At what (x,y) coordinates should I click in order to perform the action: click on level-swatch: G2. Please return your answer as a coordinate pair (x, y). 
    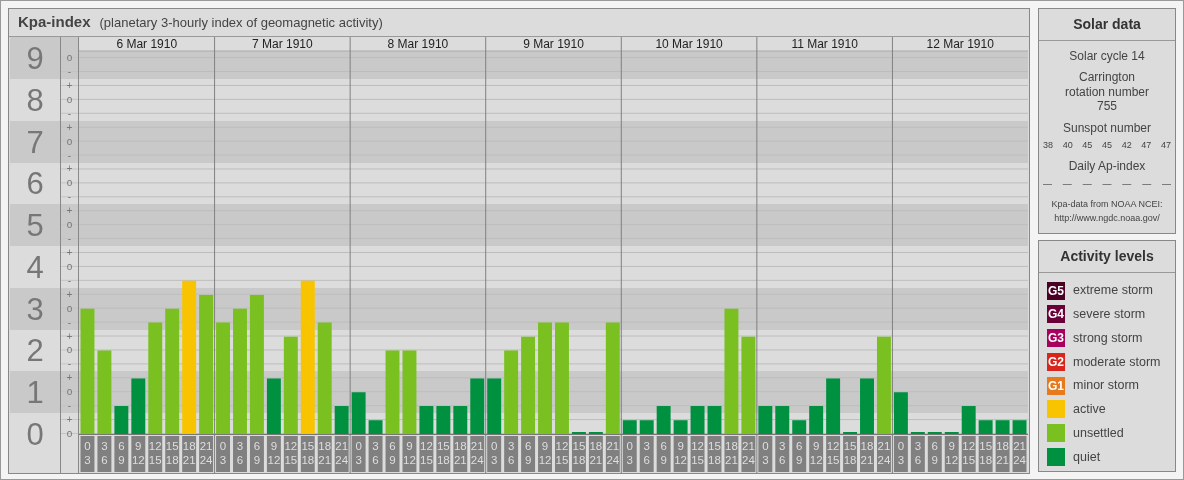
    Looking at the image, I should click on (1056, 361).